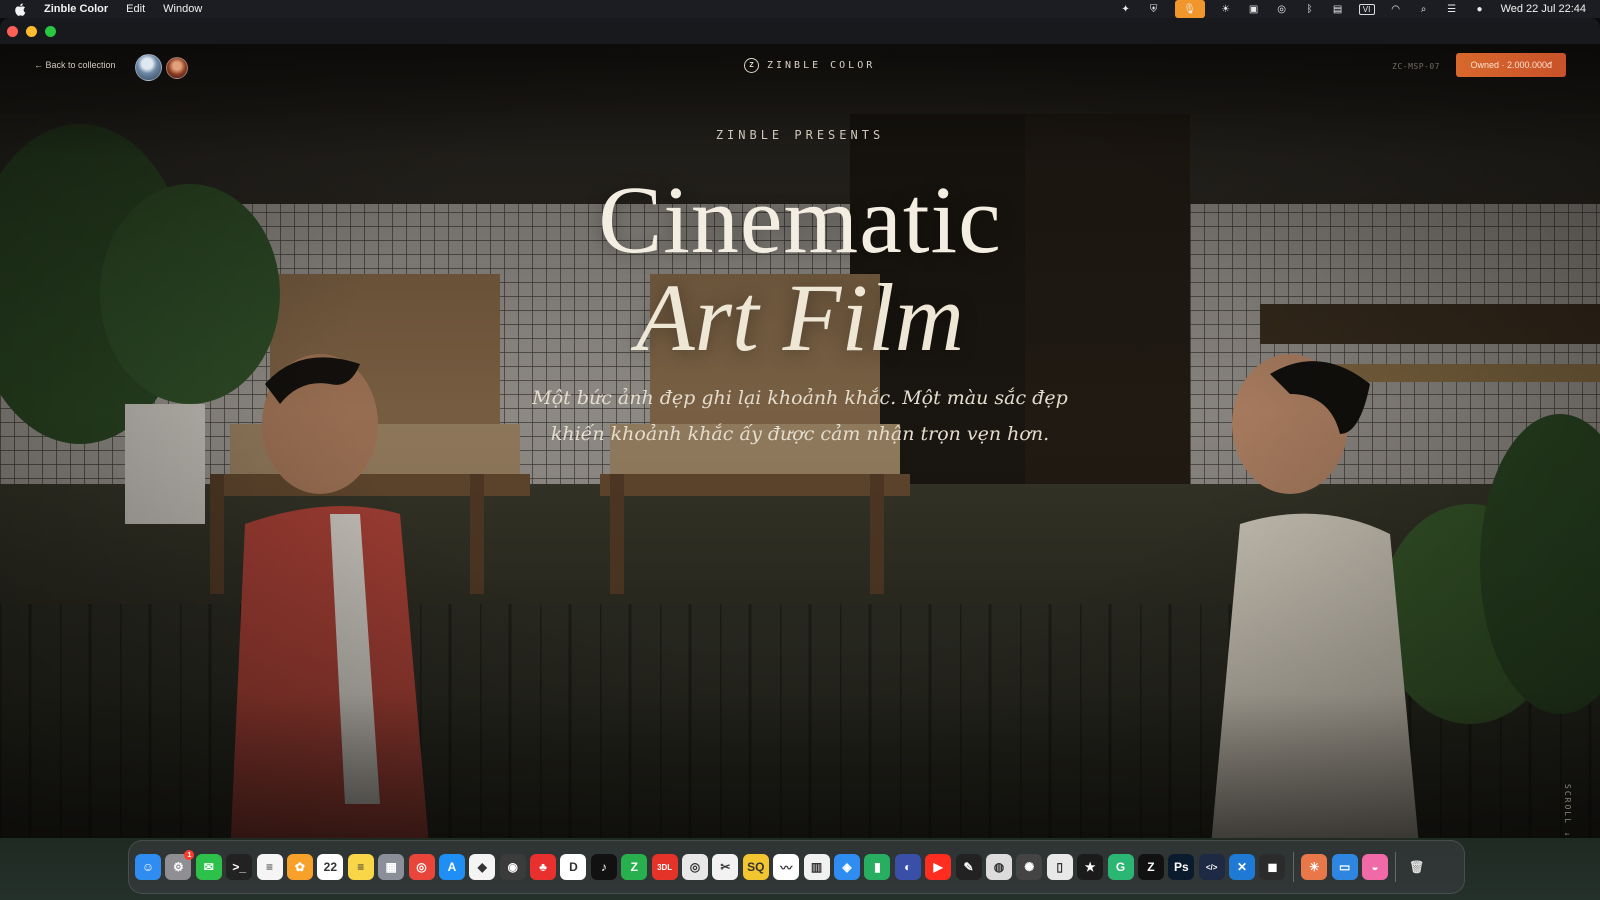 Image resolution: width=1600 pixels, height=900 pixels. What do you see at coordinates (846, 867) in the screenshot?
I see `safari-icon: ◈` at bounding box center [846, 867].